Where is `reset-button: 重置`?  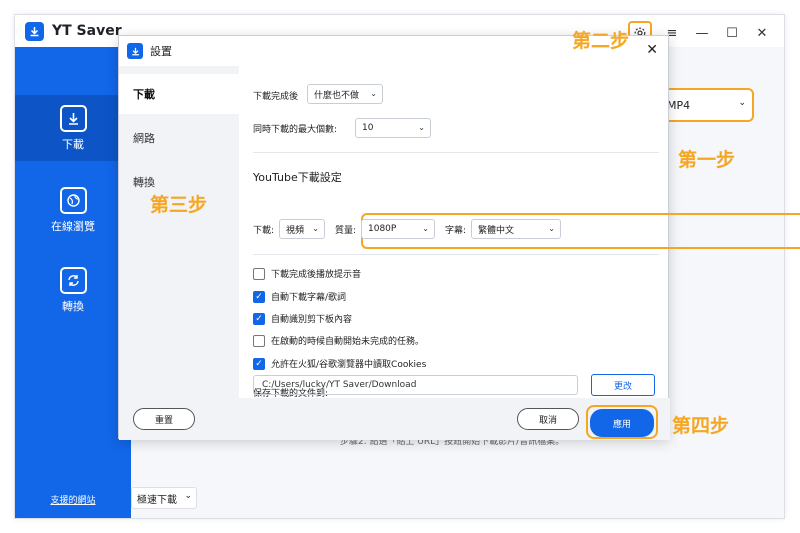 reset-button: 重置 is located at coordinates (164, 419).